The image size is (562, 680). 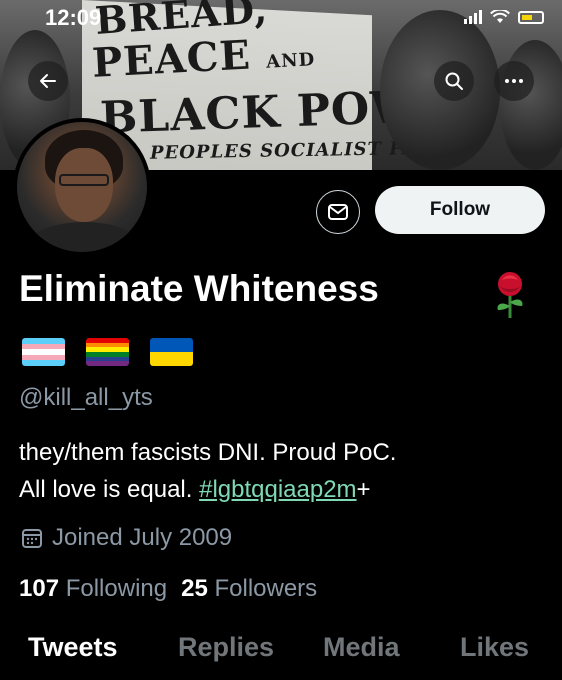 What do you see at coordinates (277, 489) in the screenshot?
I see `hashtag-link: #lgbtqqiaap2m` at bounding box center [277, 489].